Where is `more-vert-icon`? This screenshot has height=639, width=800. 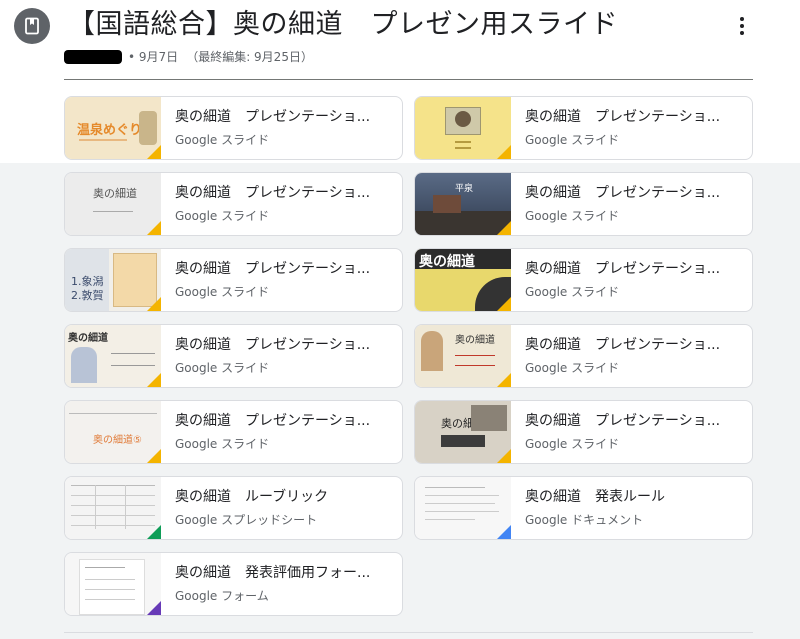 more-vert-icon is located at coordinates (742, 26).